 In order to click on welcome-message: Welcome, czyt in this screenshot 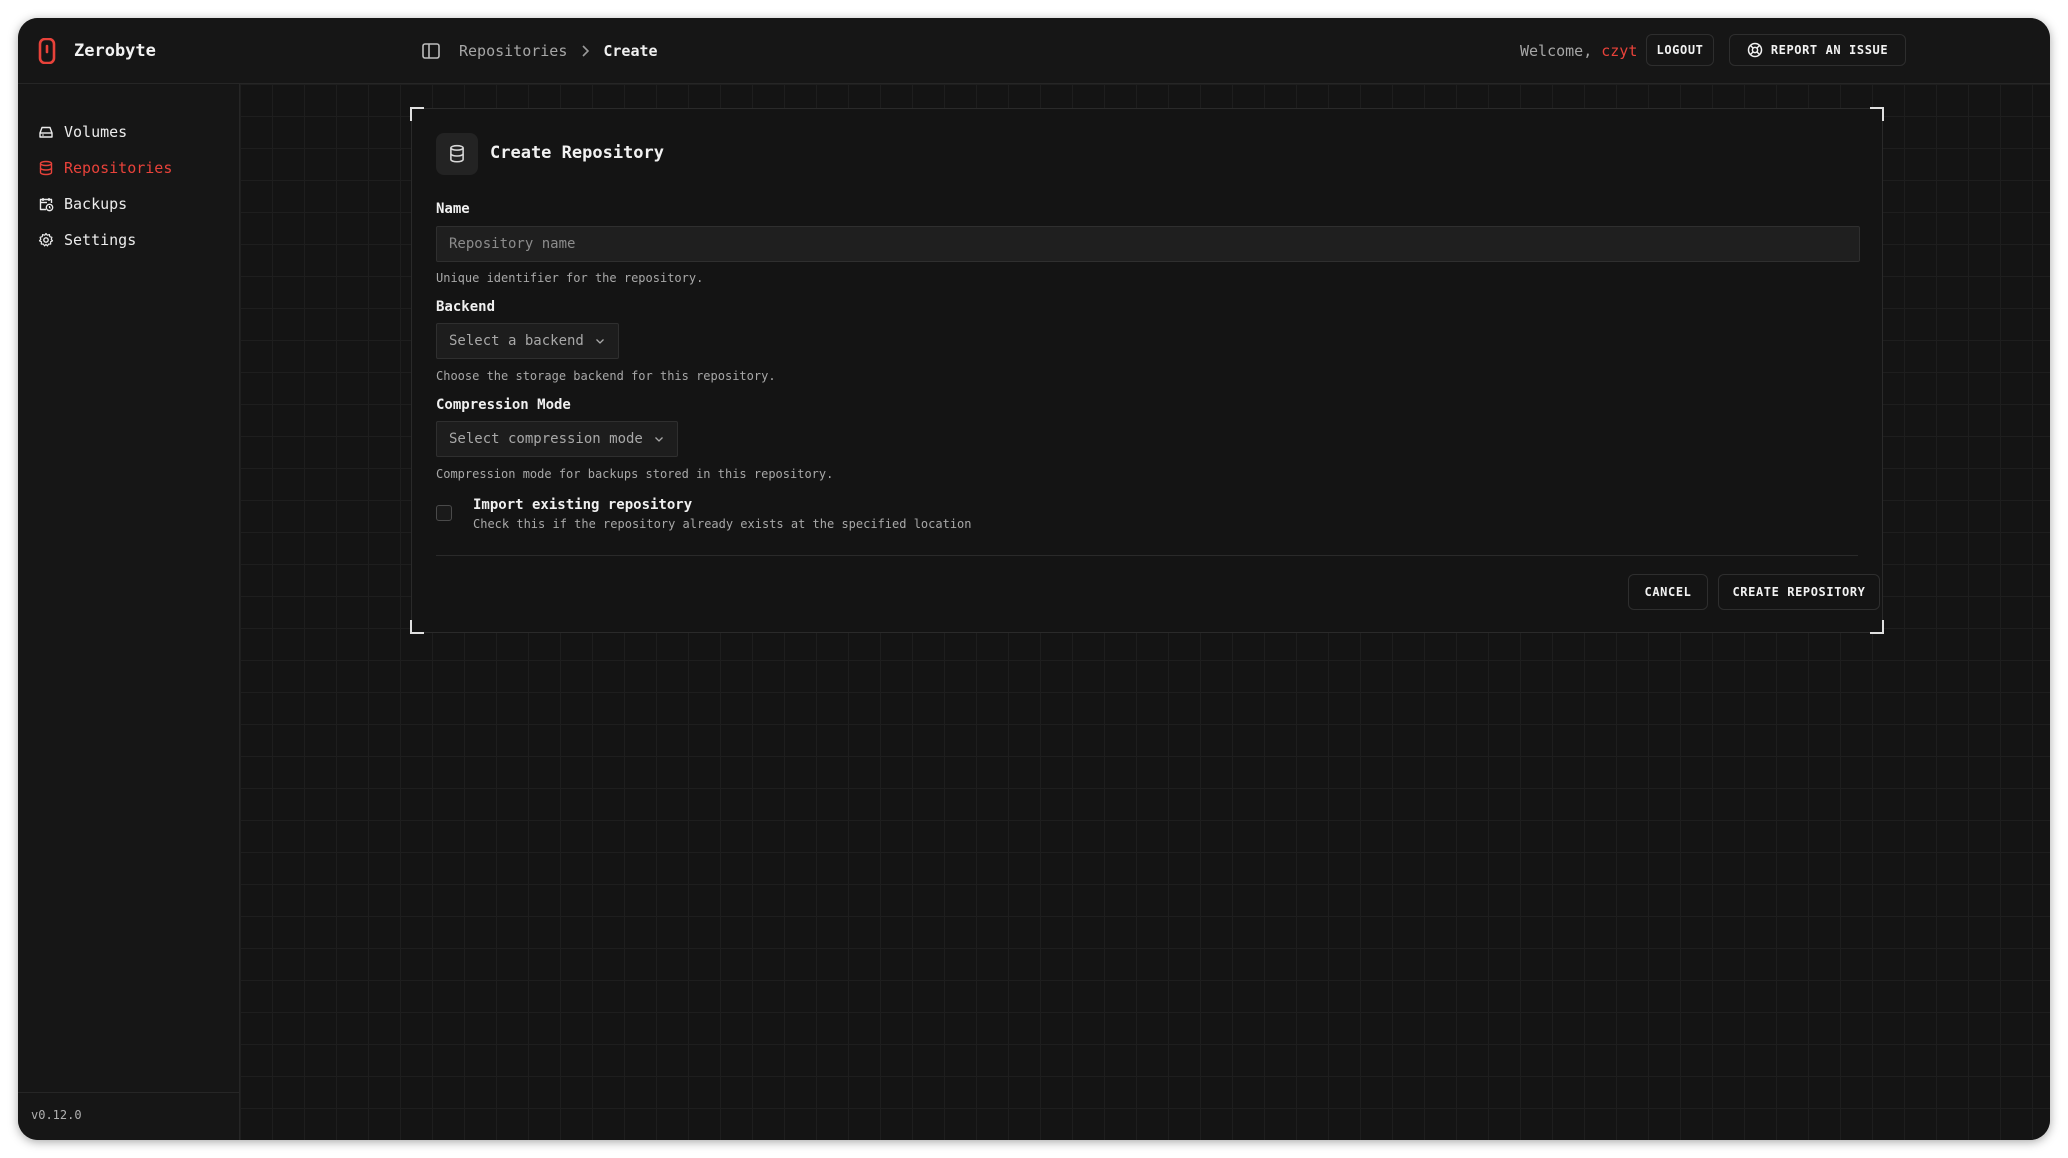, I will do `click(1578, 51)`.